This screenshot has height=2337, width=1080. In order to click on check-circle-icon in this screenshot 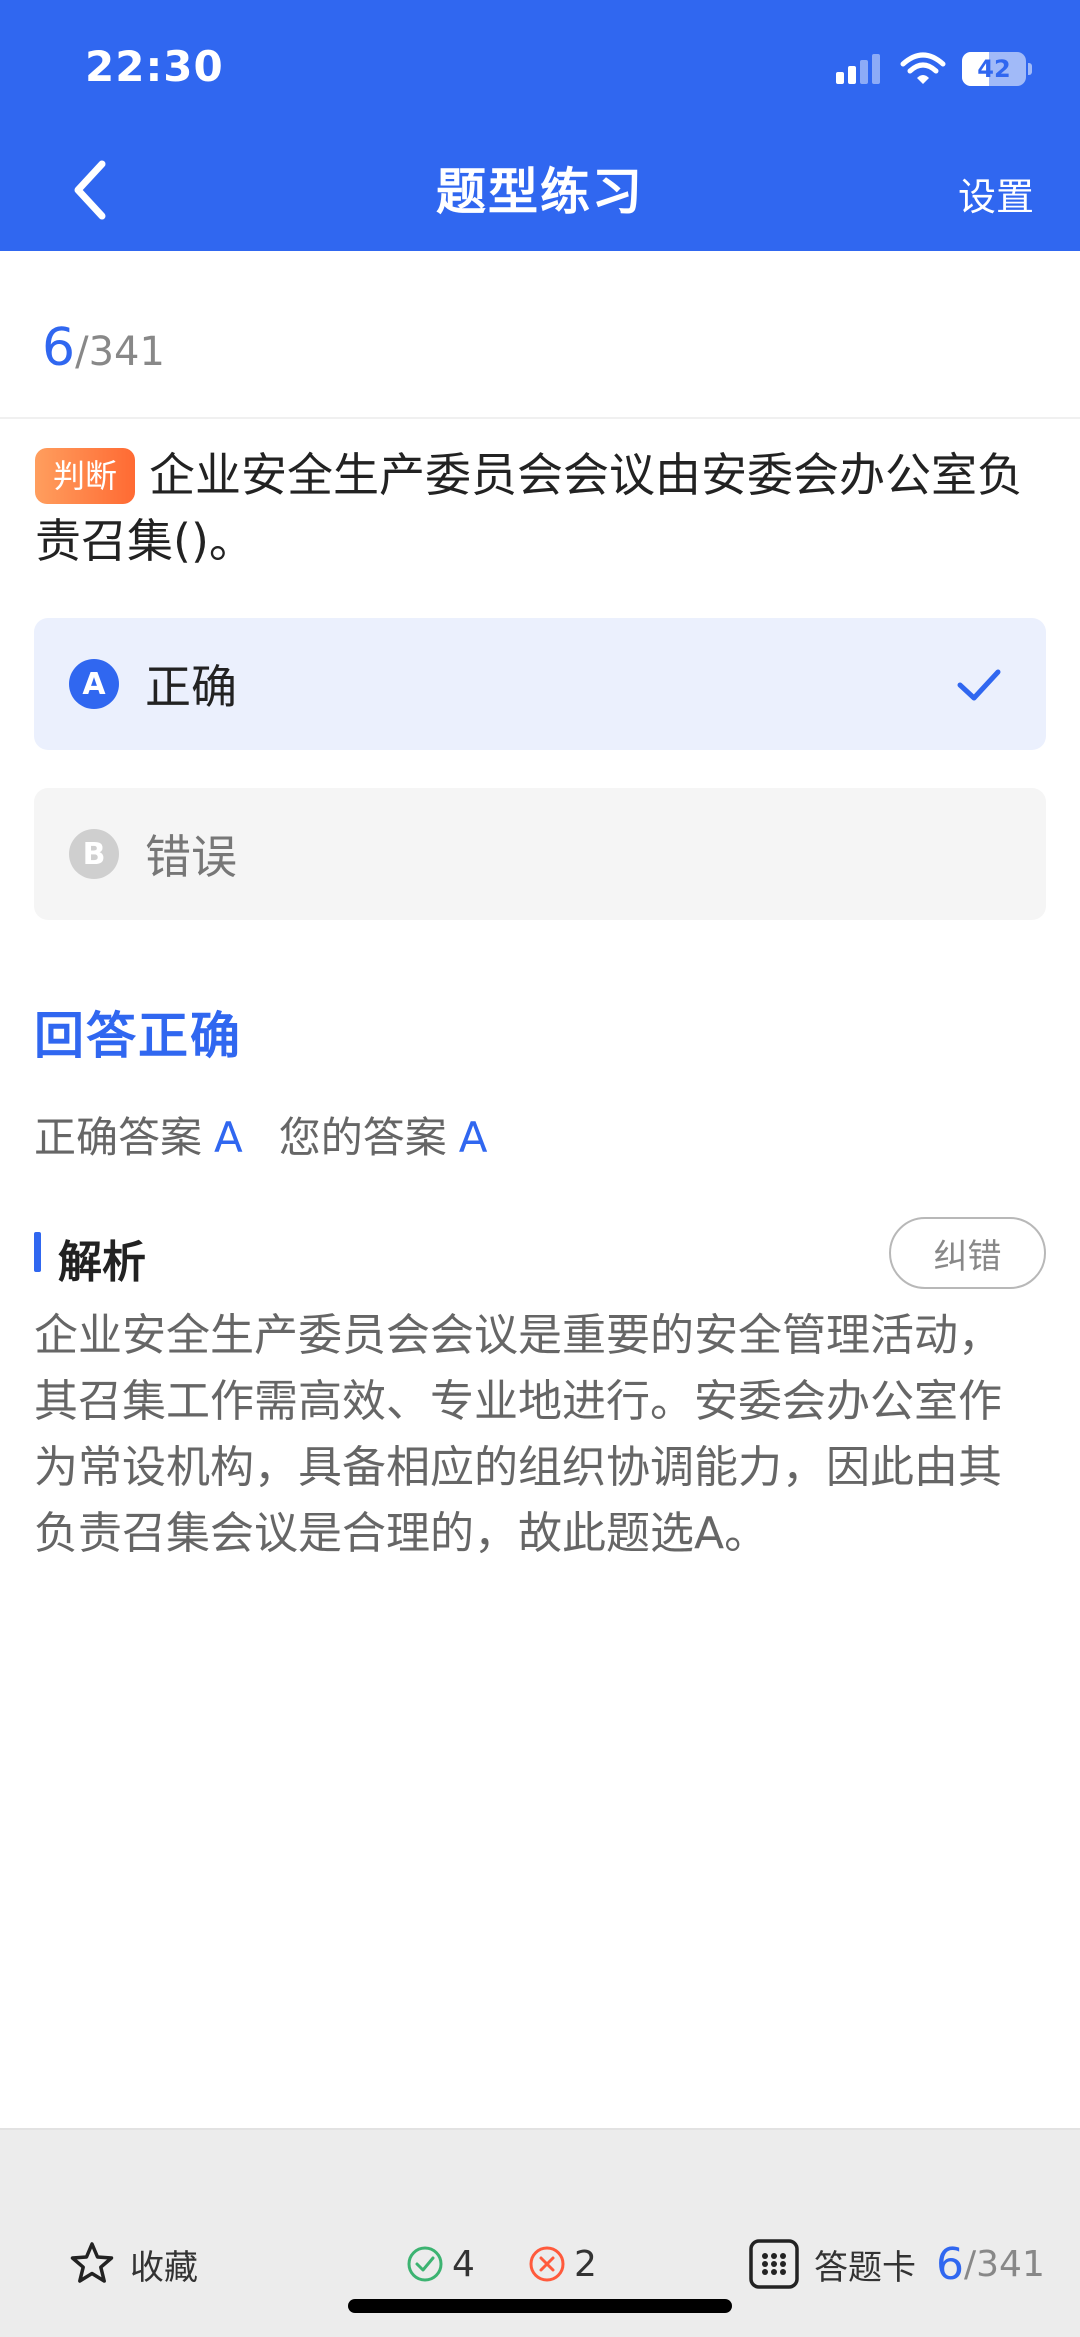, I will do `click(425, 2264)`.